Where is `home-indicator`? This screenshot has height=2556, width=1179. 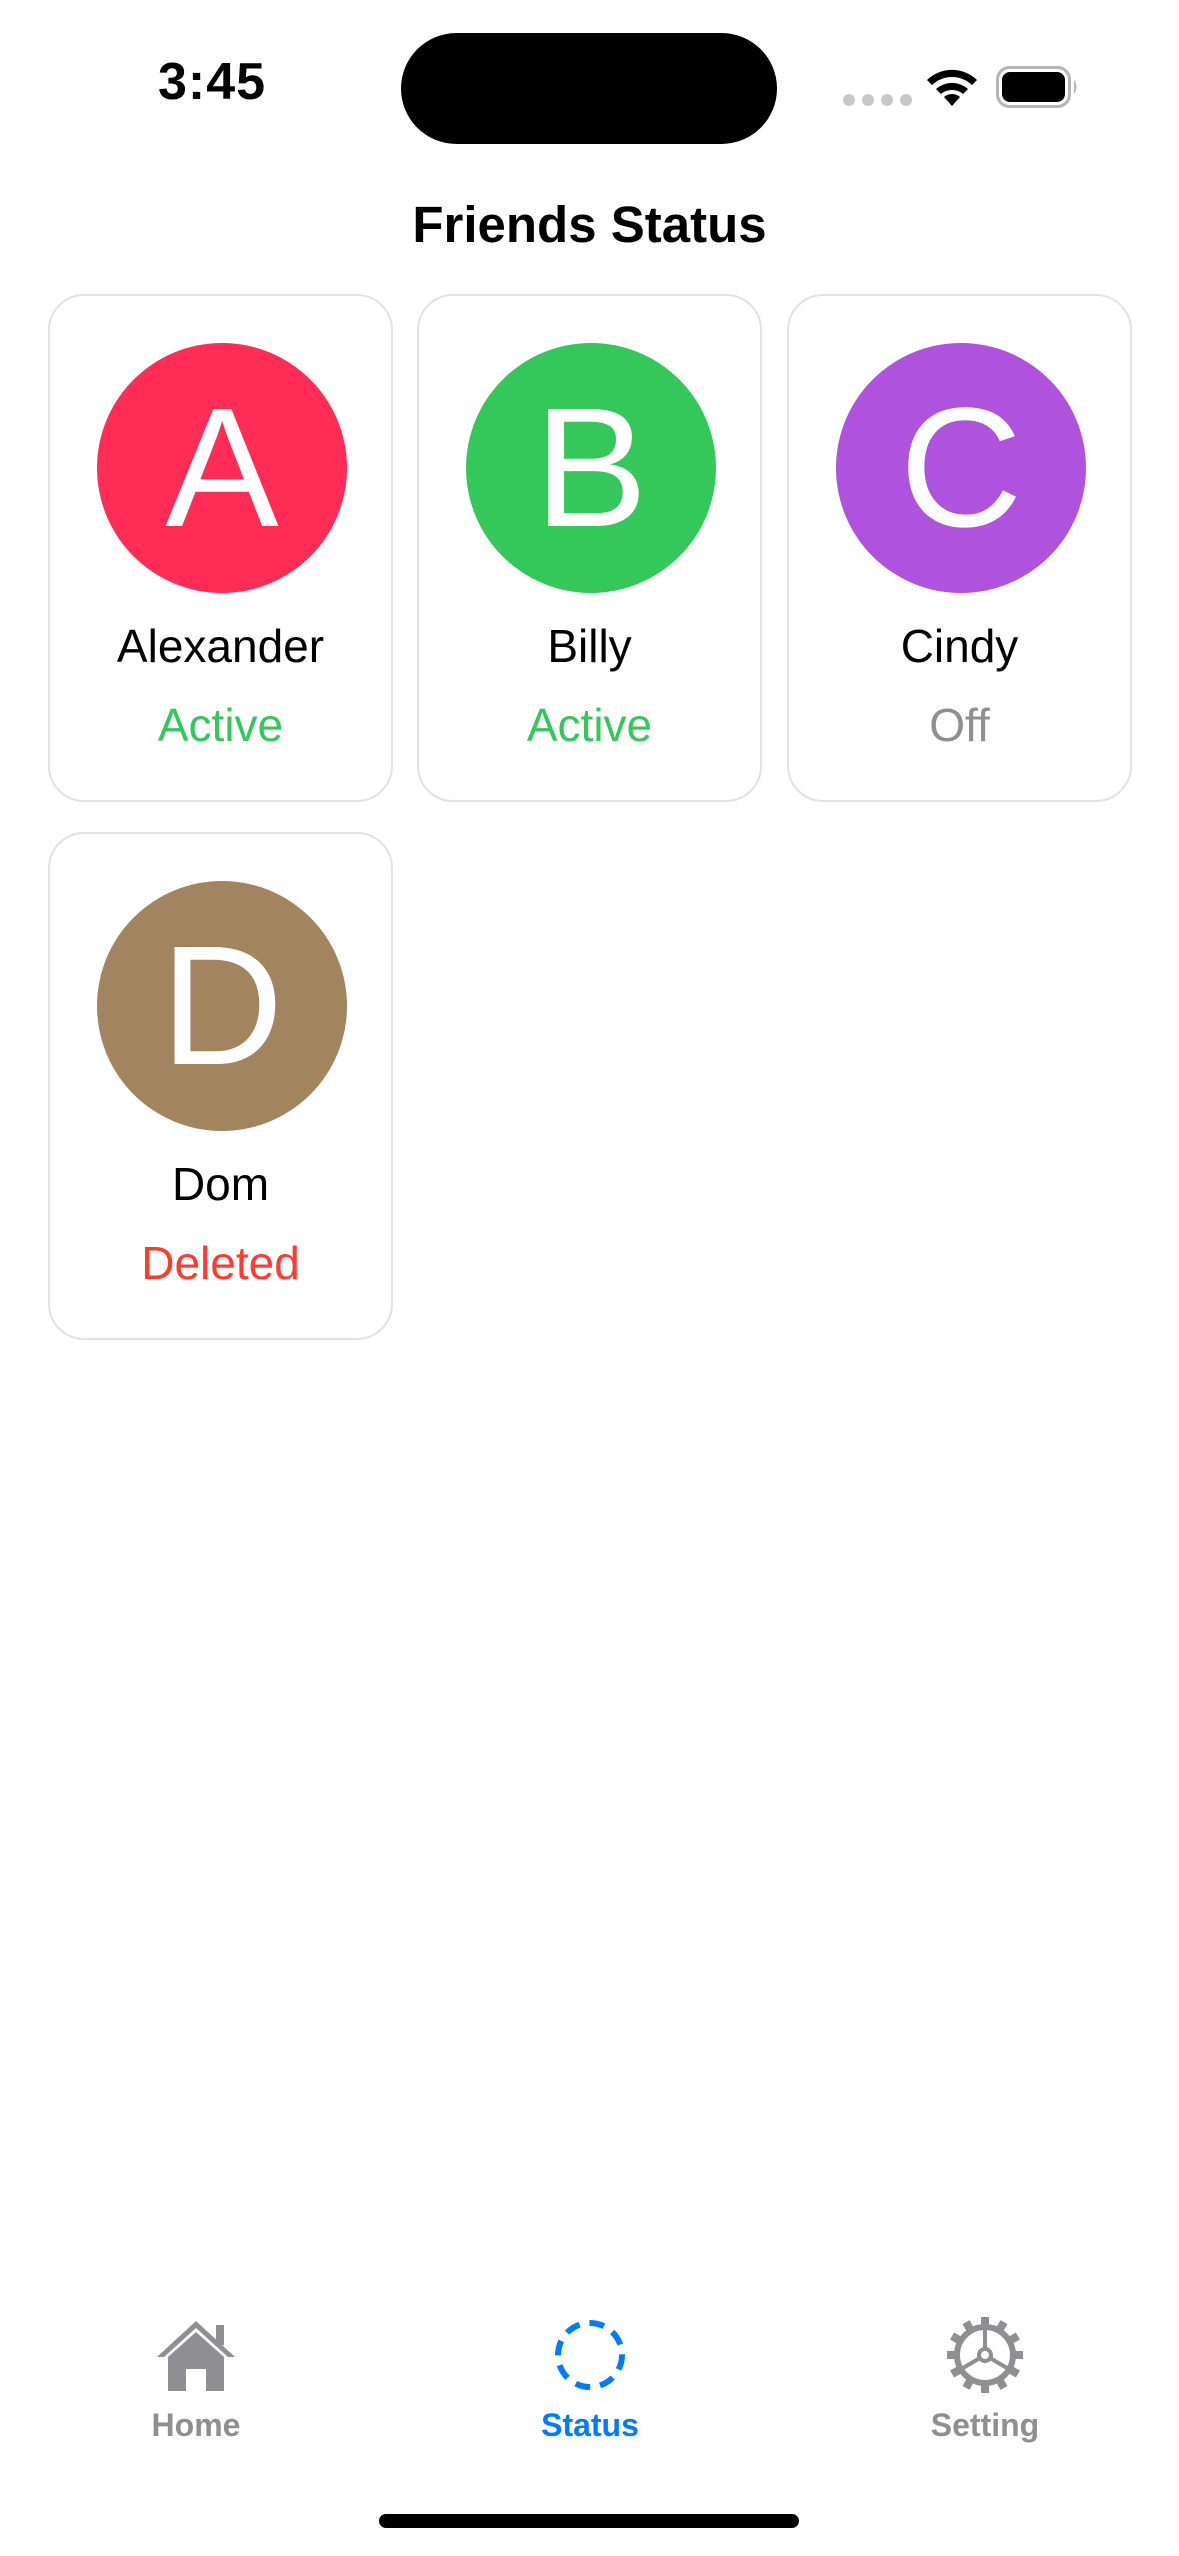 home-indicator is located at coordinates (589, 2521).